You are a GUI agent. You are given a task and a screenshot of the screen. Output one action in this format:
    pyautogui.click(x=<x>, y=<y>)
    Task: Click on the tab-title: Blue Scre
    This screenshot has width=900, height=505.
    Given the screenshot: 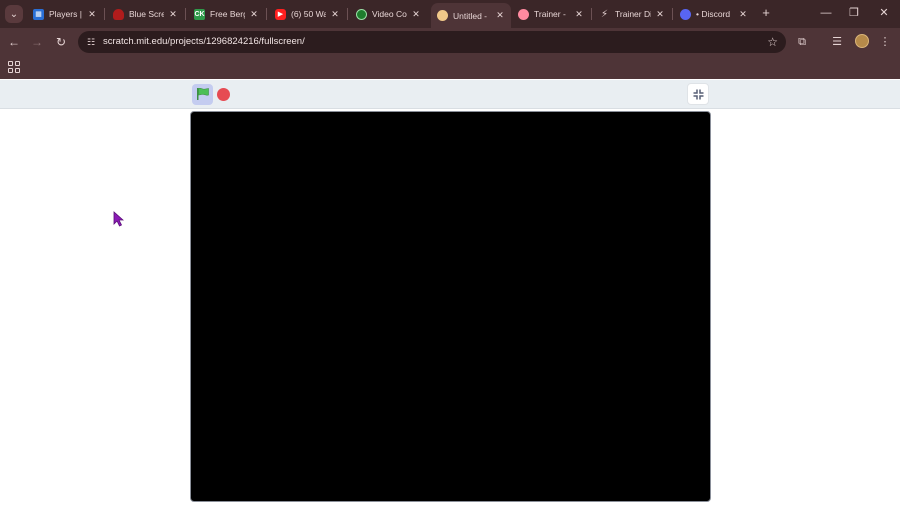 What is the action you would take?
    pyautogui.click(x=146, y=14)
    